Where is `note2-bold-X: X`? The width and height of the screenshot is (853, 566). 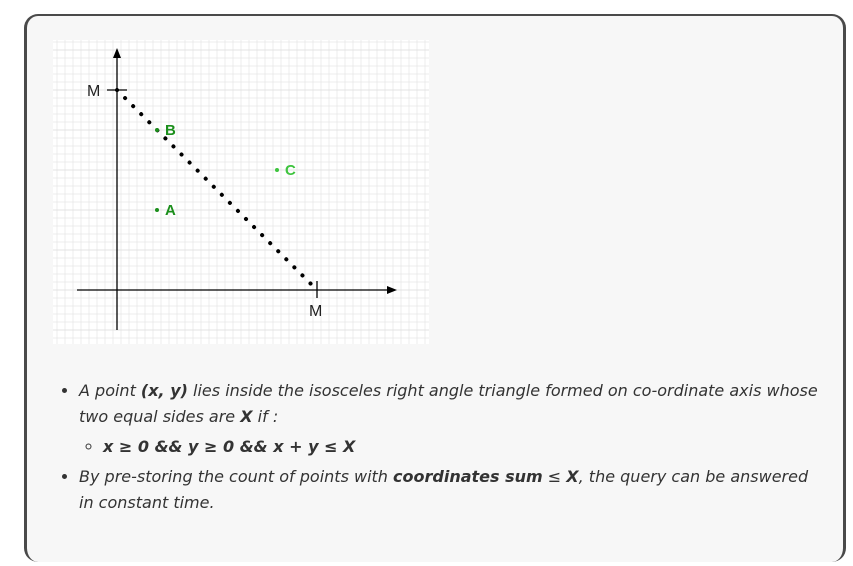 note2-bold-X: X is located at coordinates (572, 476).